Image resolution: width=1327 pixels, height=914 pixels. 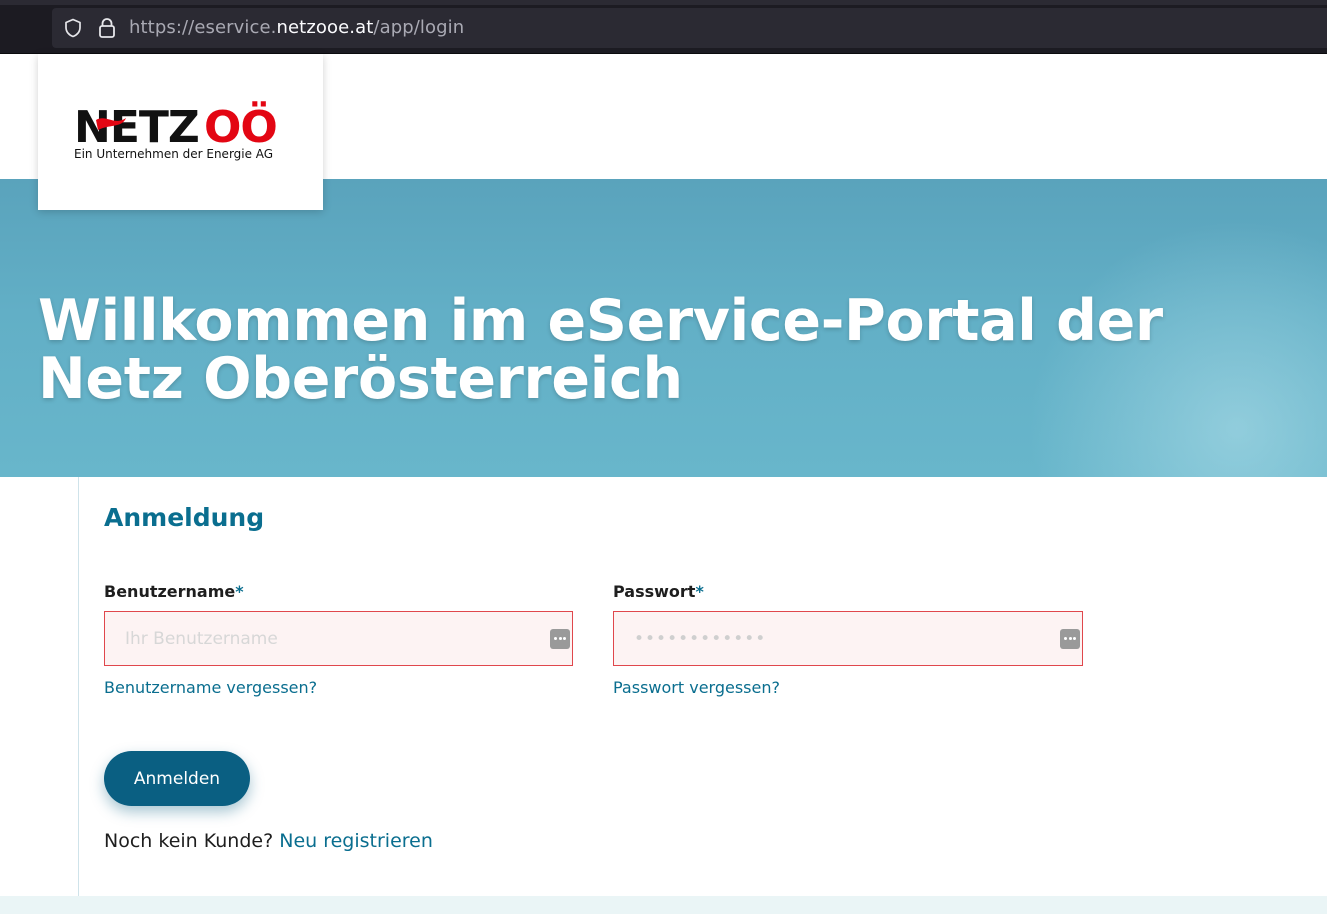 I want to click on netz-ooe-logo: NETZ OÖ Ein Unternehmen der Energie AG, so click(x=176, y=130).